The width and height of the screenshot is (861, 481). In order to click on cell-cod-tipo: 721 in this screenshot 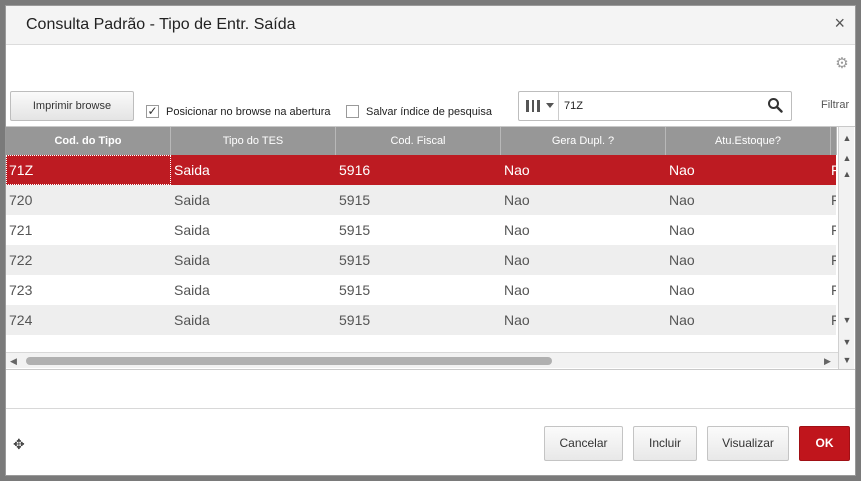, I will do `click(21, 230)`.